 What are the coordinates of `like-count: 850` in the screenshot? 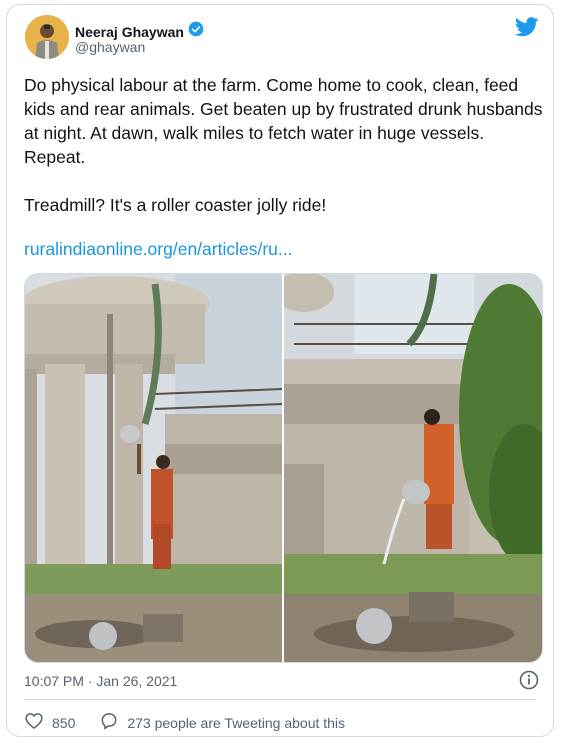 It's located at (64, 722).